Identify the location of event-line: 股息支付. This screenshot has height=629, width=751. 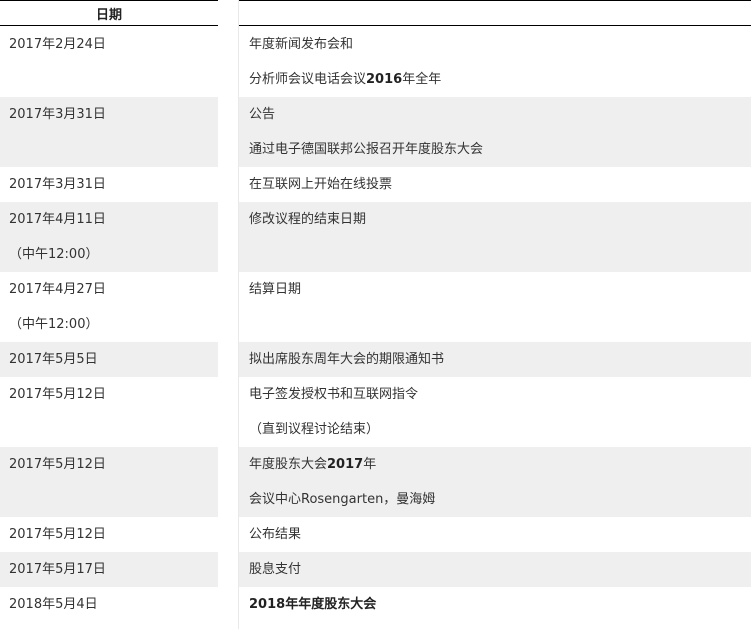
(275, 570).